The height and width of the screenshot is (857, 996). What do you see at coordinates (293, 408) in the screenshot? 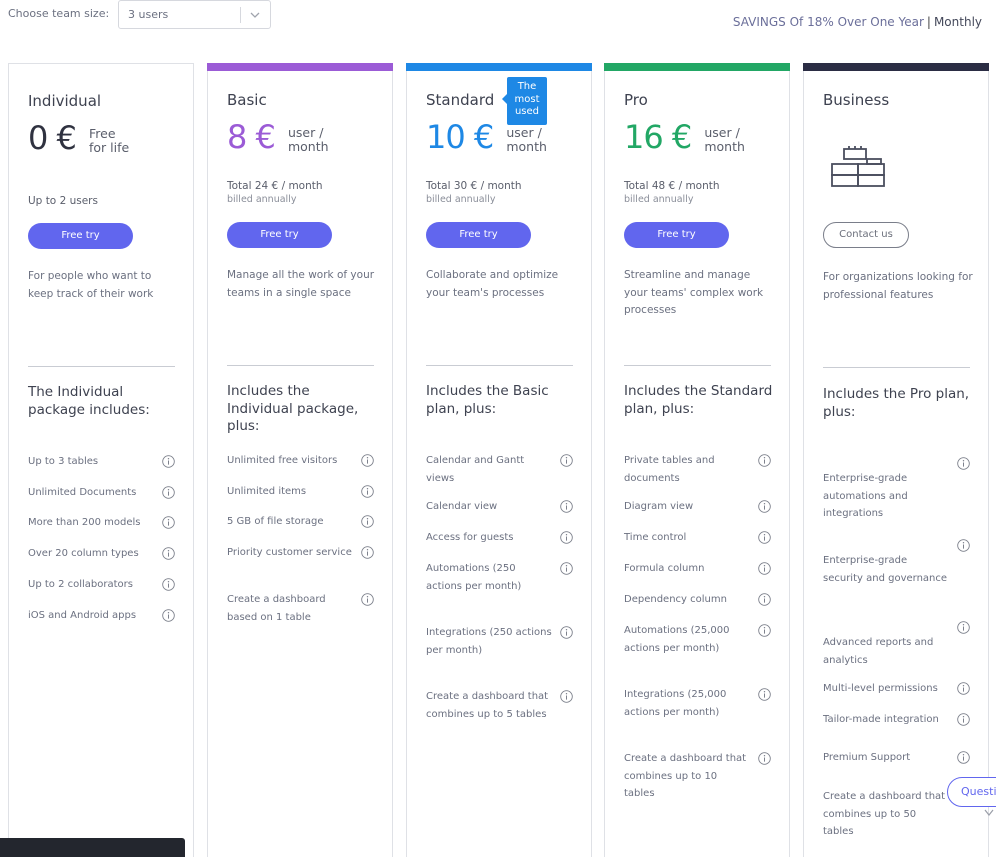
I see `includes-heading: Includes the Individual package, plus:` at bounding box center [293, 408].